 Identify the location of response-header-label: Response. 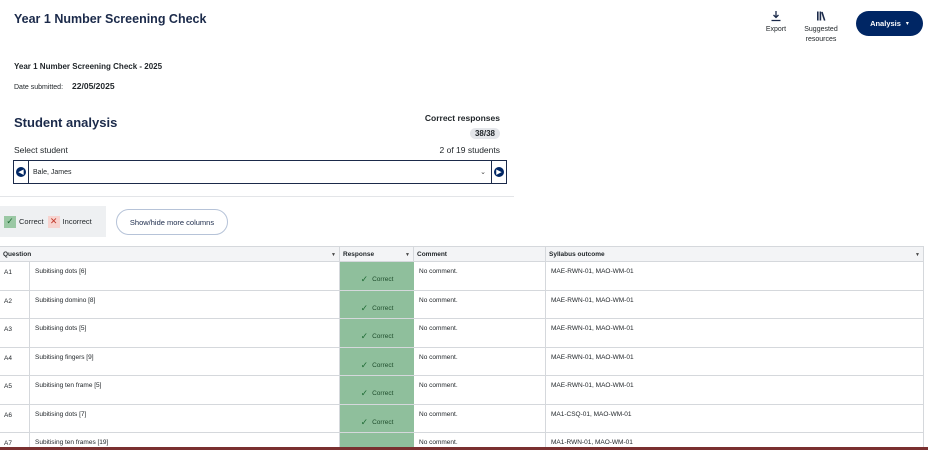
(359, 254).